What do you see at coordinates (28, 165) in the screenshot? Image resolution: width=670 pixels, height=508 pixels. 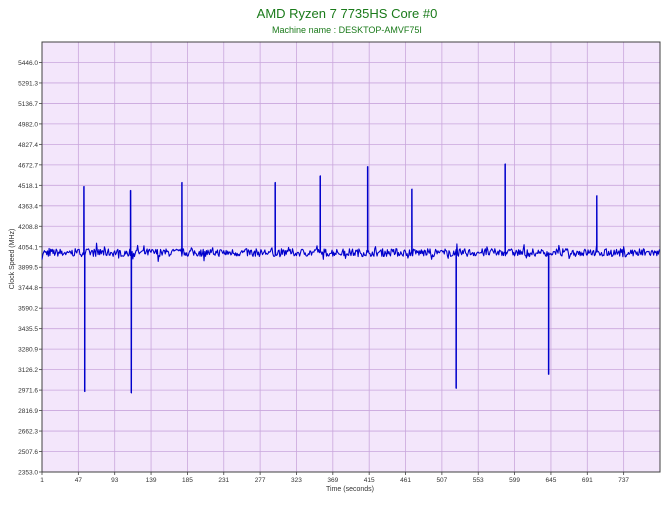 I see `y-tick-label: 4672.7` at bounding box center [28, 165].